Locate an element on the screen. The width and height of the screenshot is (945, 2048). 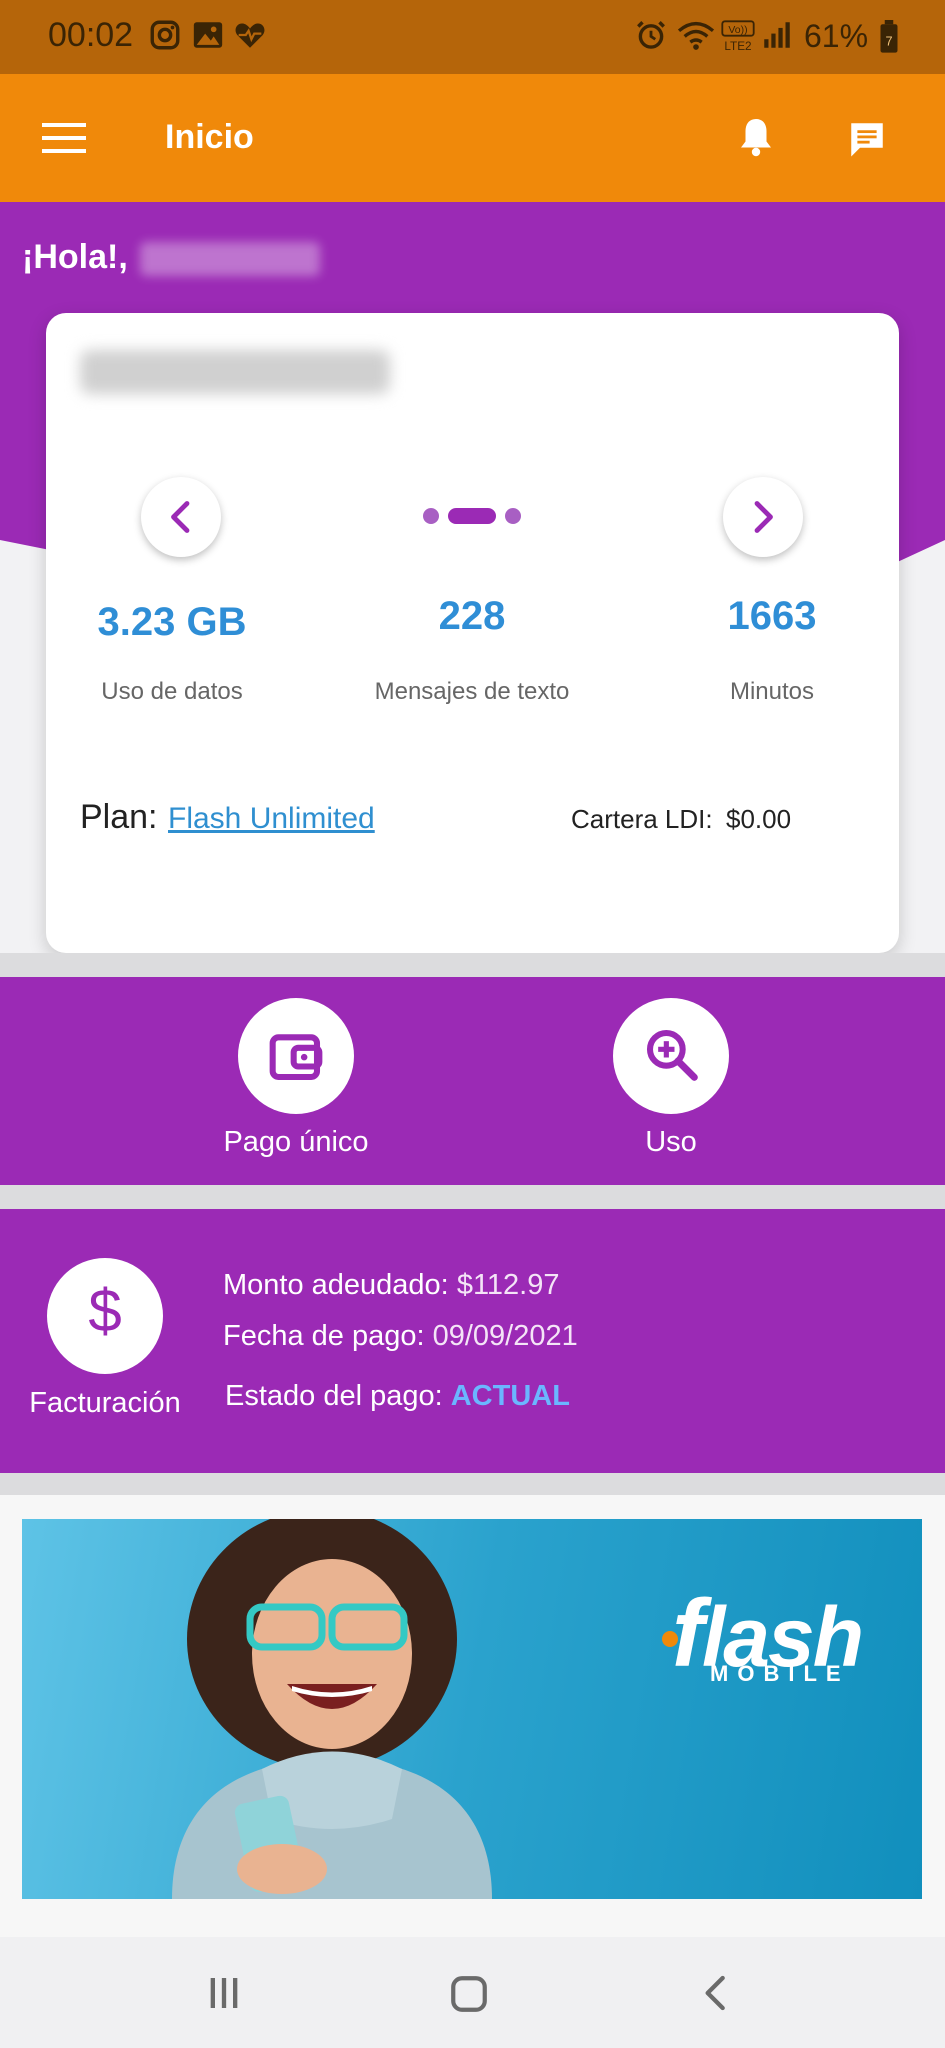
zoom-in-icon is located at coordinates (672, 1055).